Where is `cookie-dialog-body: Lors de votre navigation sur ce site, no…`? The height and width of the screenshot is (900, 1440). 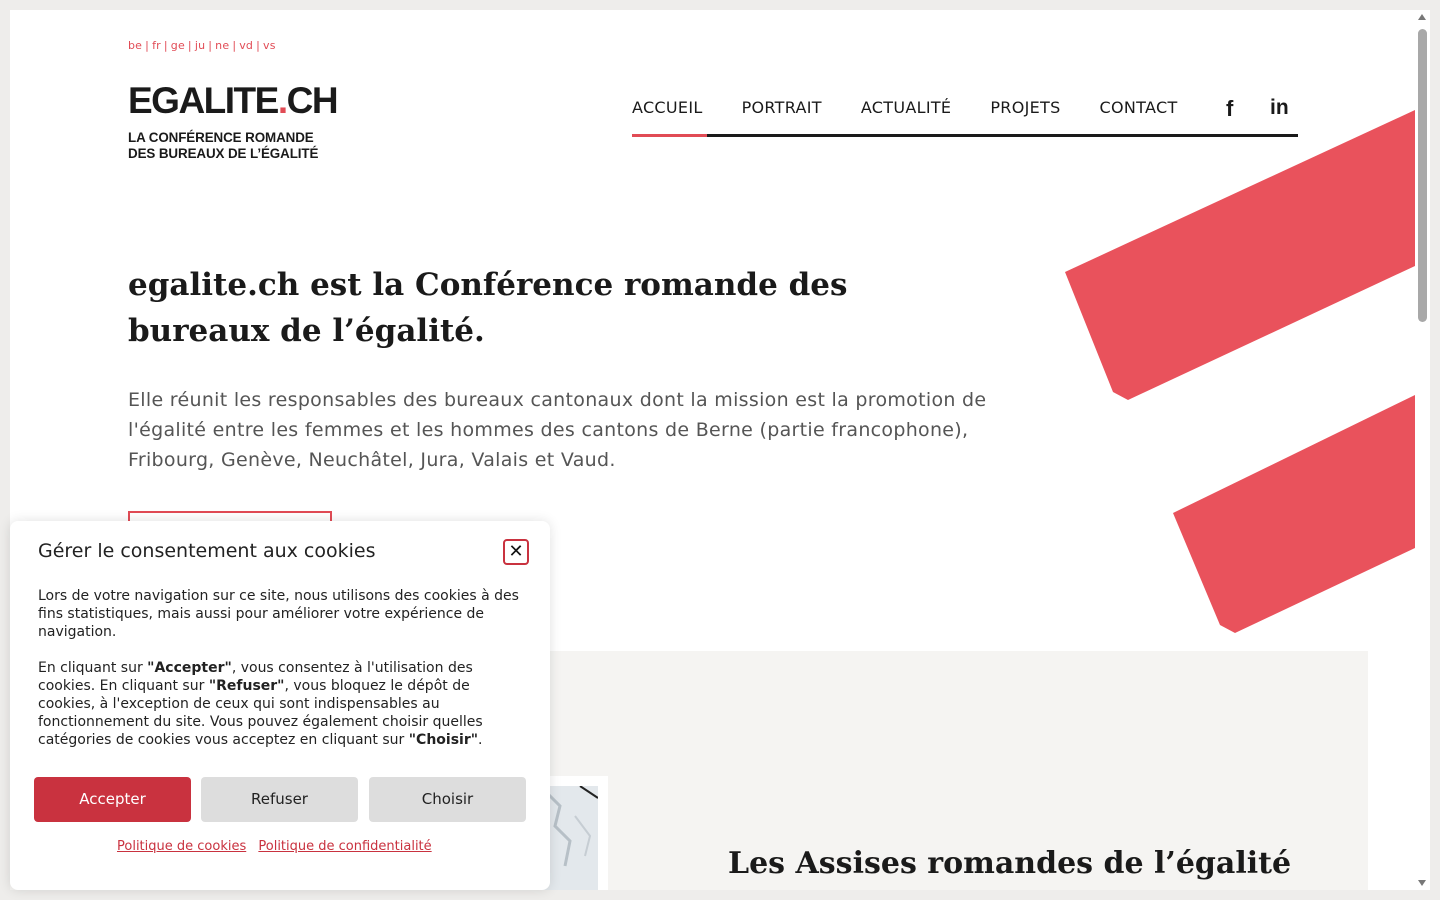 cookie-dialog-body: Lors de votre navigation sur ce site, no… is located at coordinates (283, 677).